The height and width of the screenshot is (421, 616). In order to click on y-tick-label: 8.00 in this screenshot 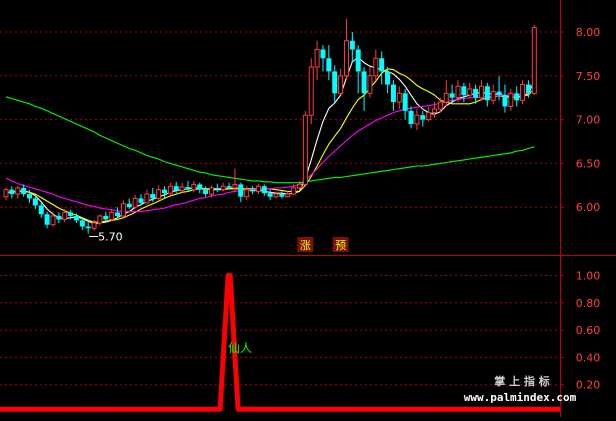, I will do `click(588, 32)`.